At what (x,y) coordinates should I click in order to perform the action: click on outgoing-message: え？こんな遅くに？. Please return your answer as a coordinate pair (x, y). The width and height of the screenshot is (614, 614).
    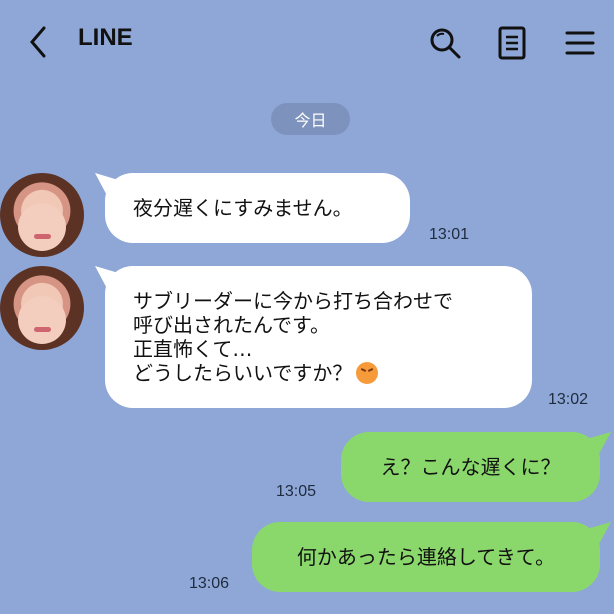
    Looking at the image, I should click on (470, 467).